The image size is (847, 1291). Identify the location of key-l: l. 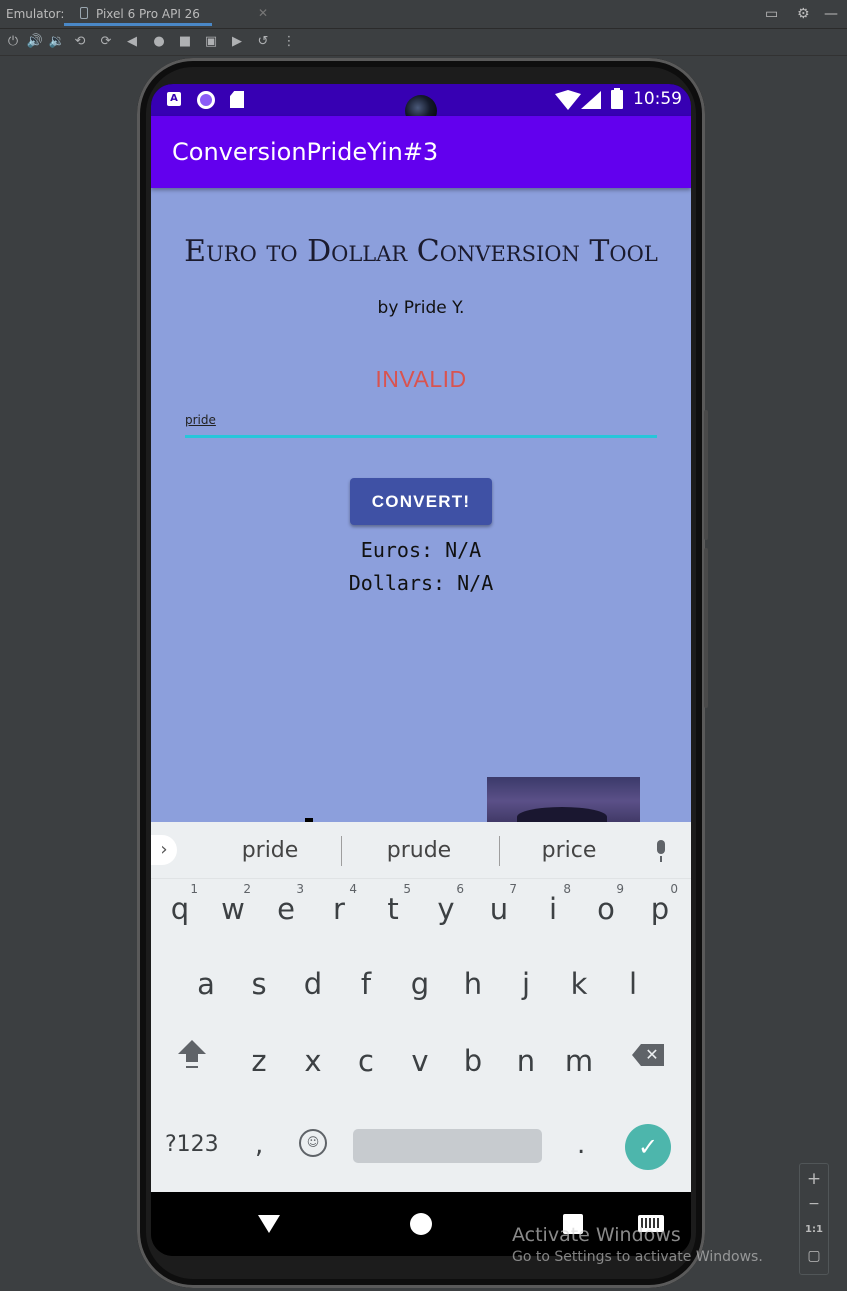
(633, 985).